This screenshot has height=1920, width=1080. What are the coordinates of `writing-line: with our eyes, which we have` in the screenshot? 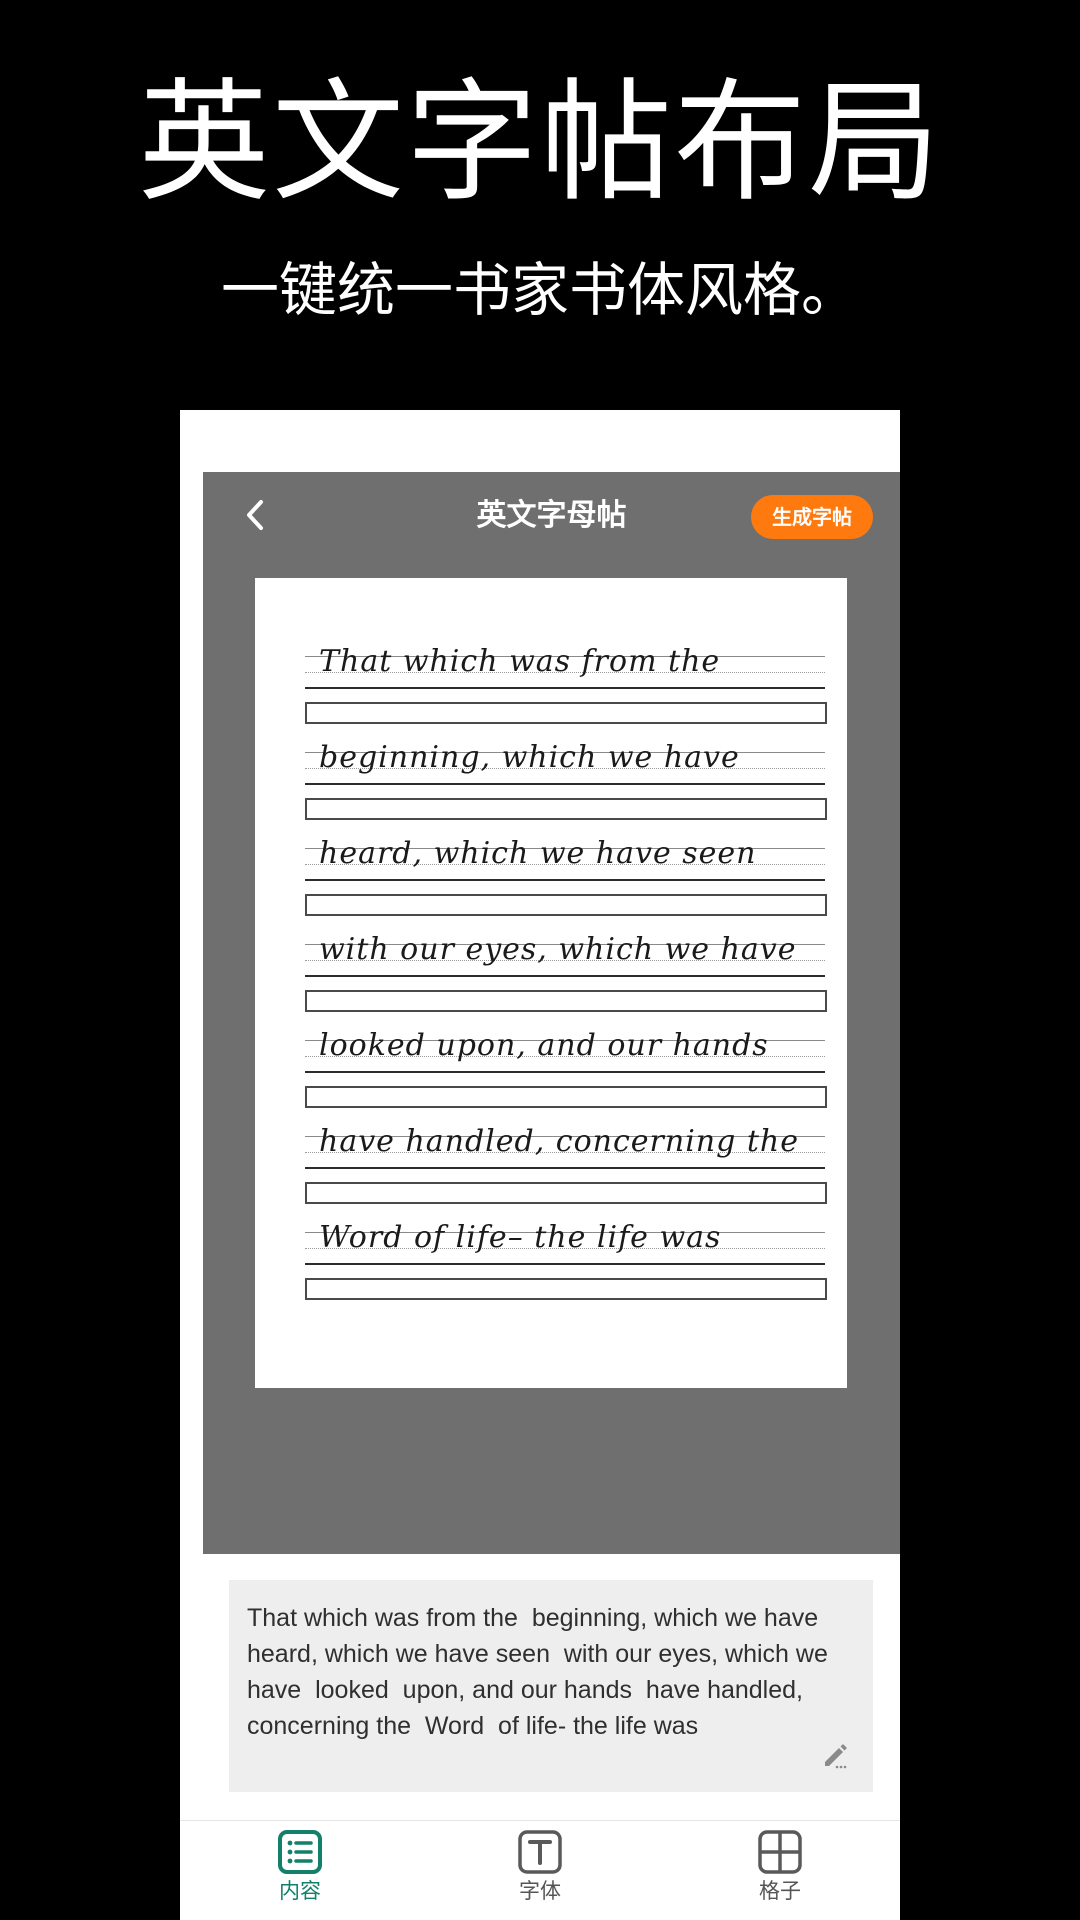 It's located at (566, 975).